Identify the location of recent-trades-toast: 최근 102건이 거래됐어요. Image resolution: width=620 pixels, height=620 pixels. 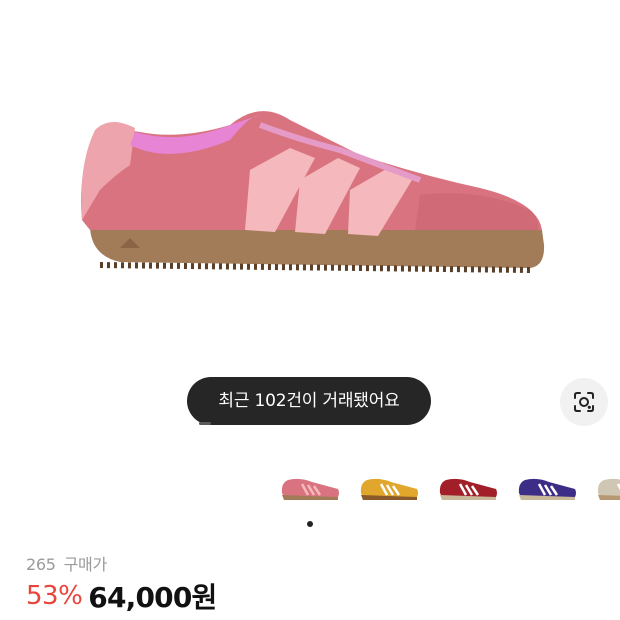
(309, 401).